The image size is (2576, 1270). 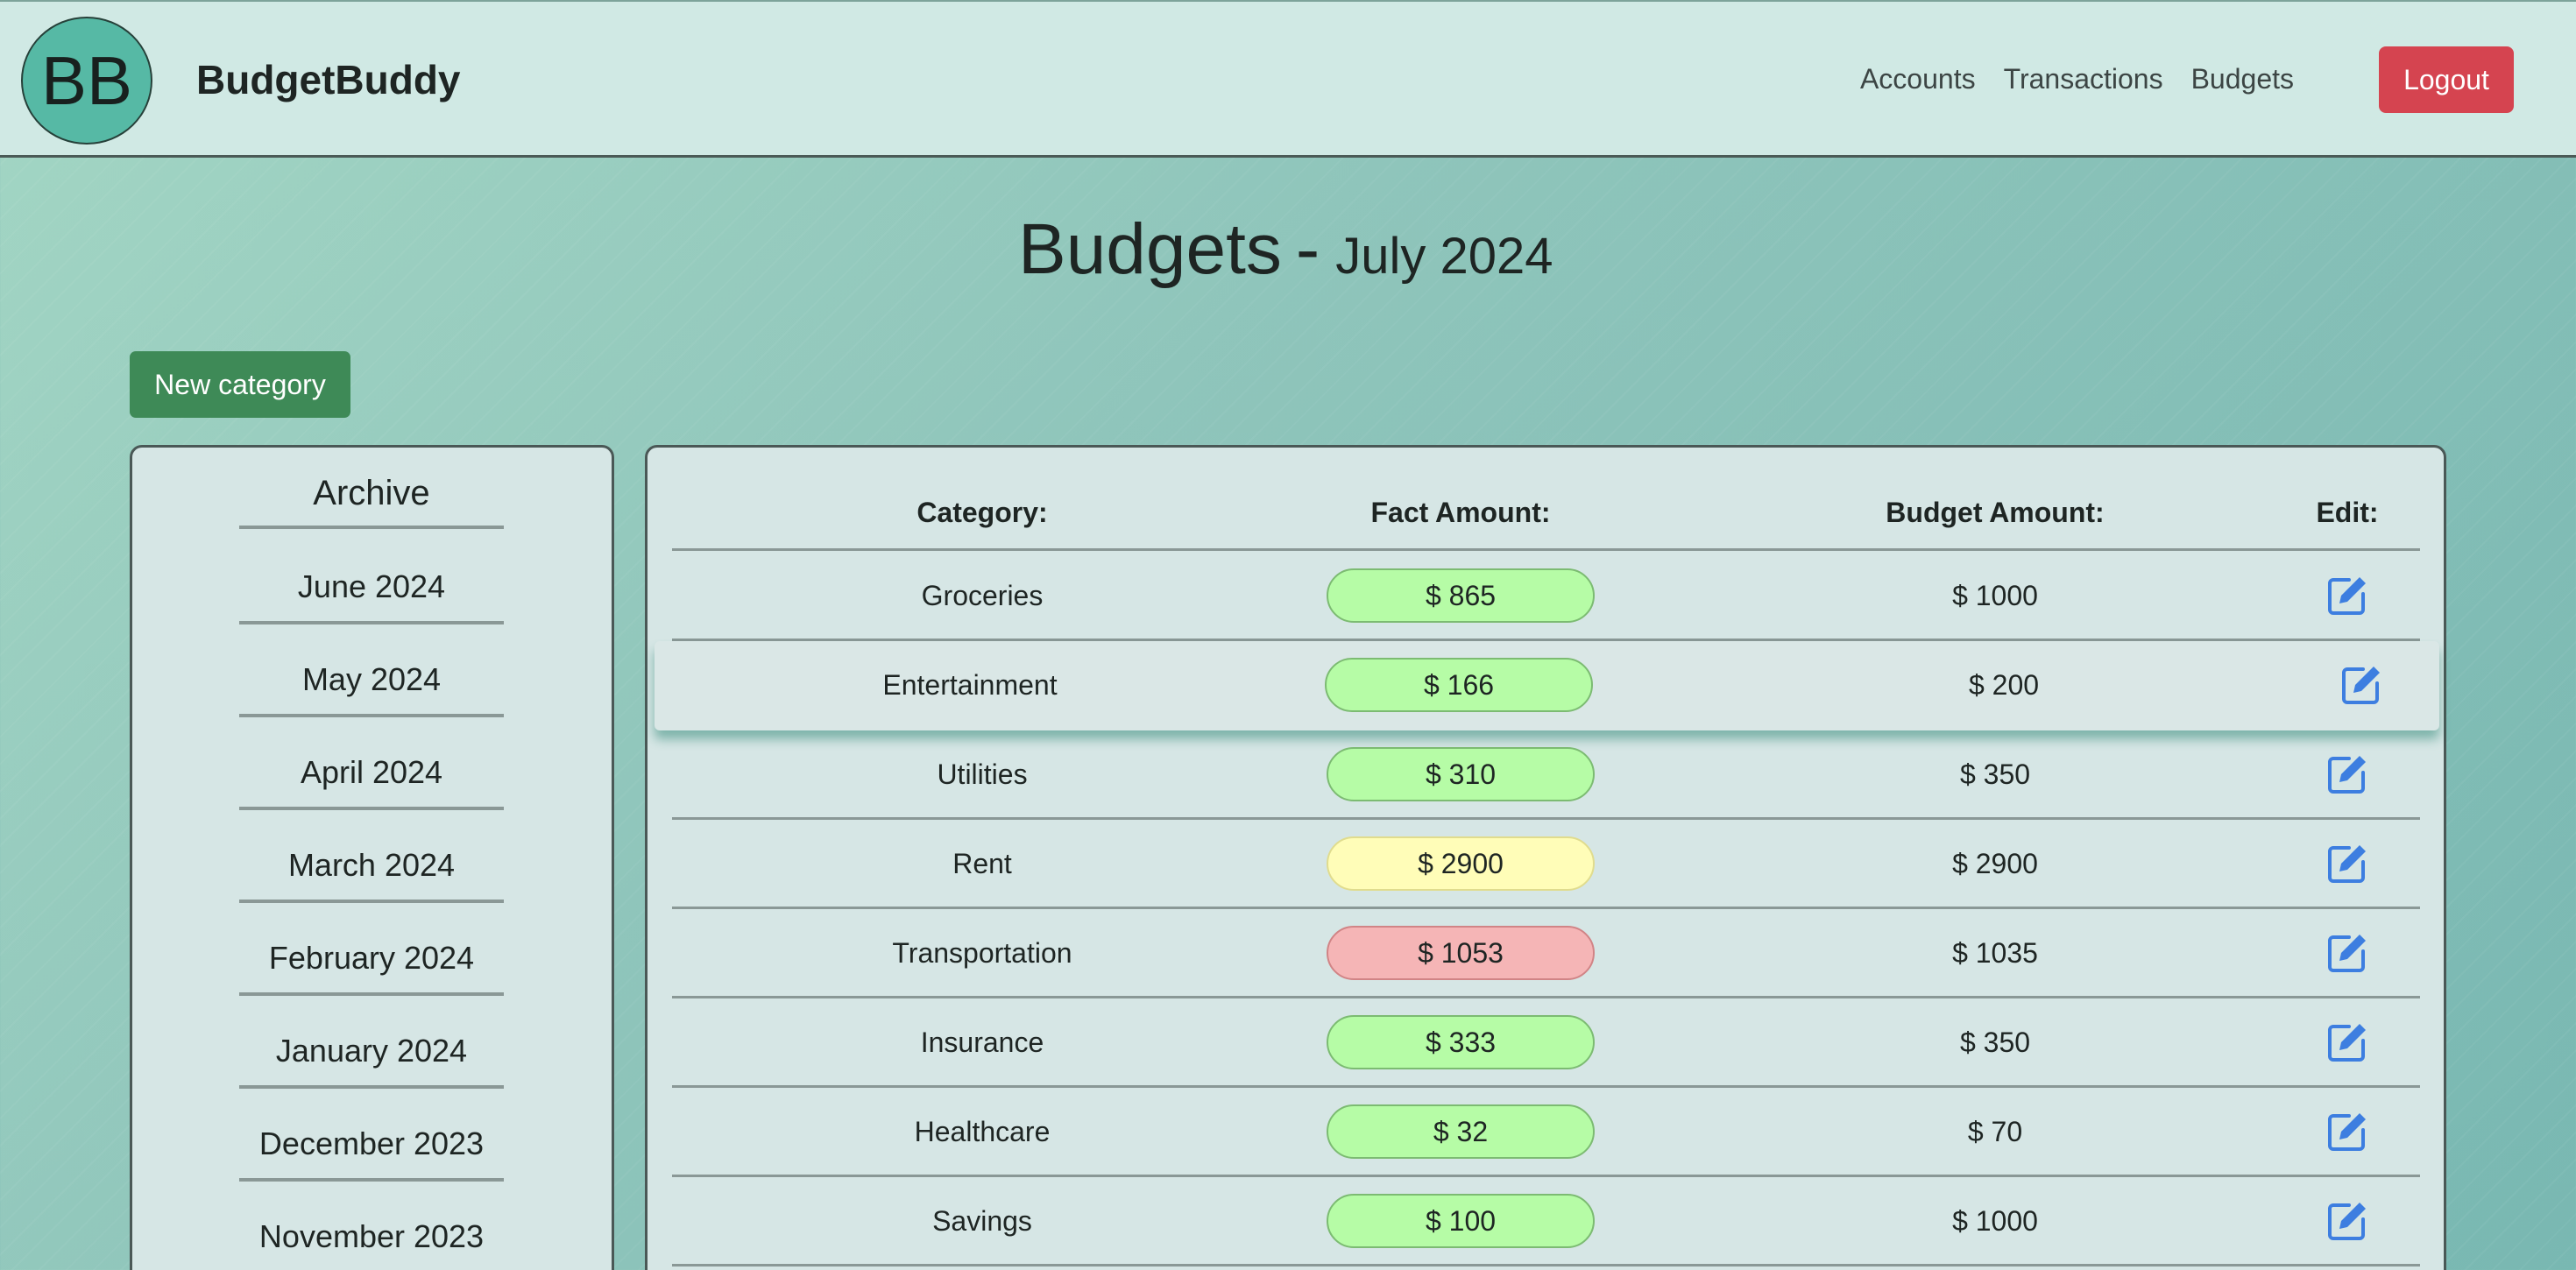 I want to click on fact-amount-cell: $ 310, so click(x=1460, y=774).